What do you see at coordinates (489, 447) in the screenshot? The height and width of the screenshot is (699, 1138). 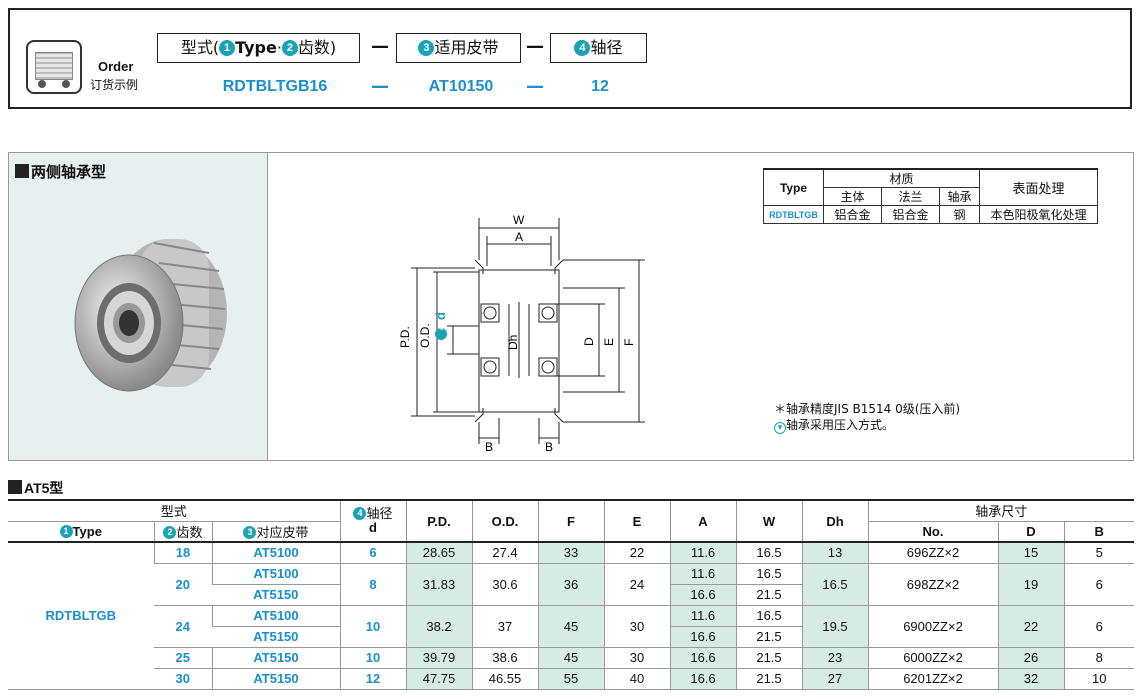 I see `dim-b-label-left: B` at bounding box center [489, 447].